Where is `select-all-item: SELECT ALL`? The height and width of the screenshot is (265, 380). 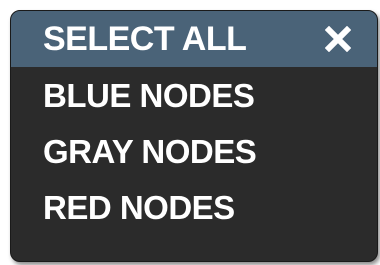
select-all-item: SELECT ALL is located at coordinates (145, 39).